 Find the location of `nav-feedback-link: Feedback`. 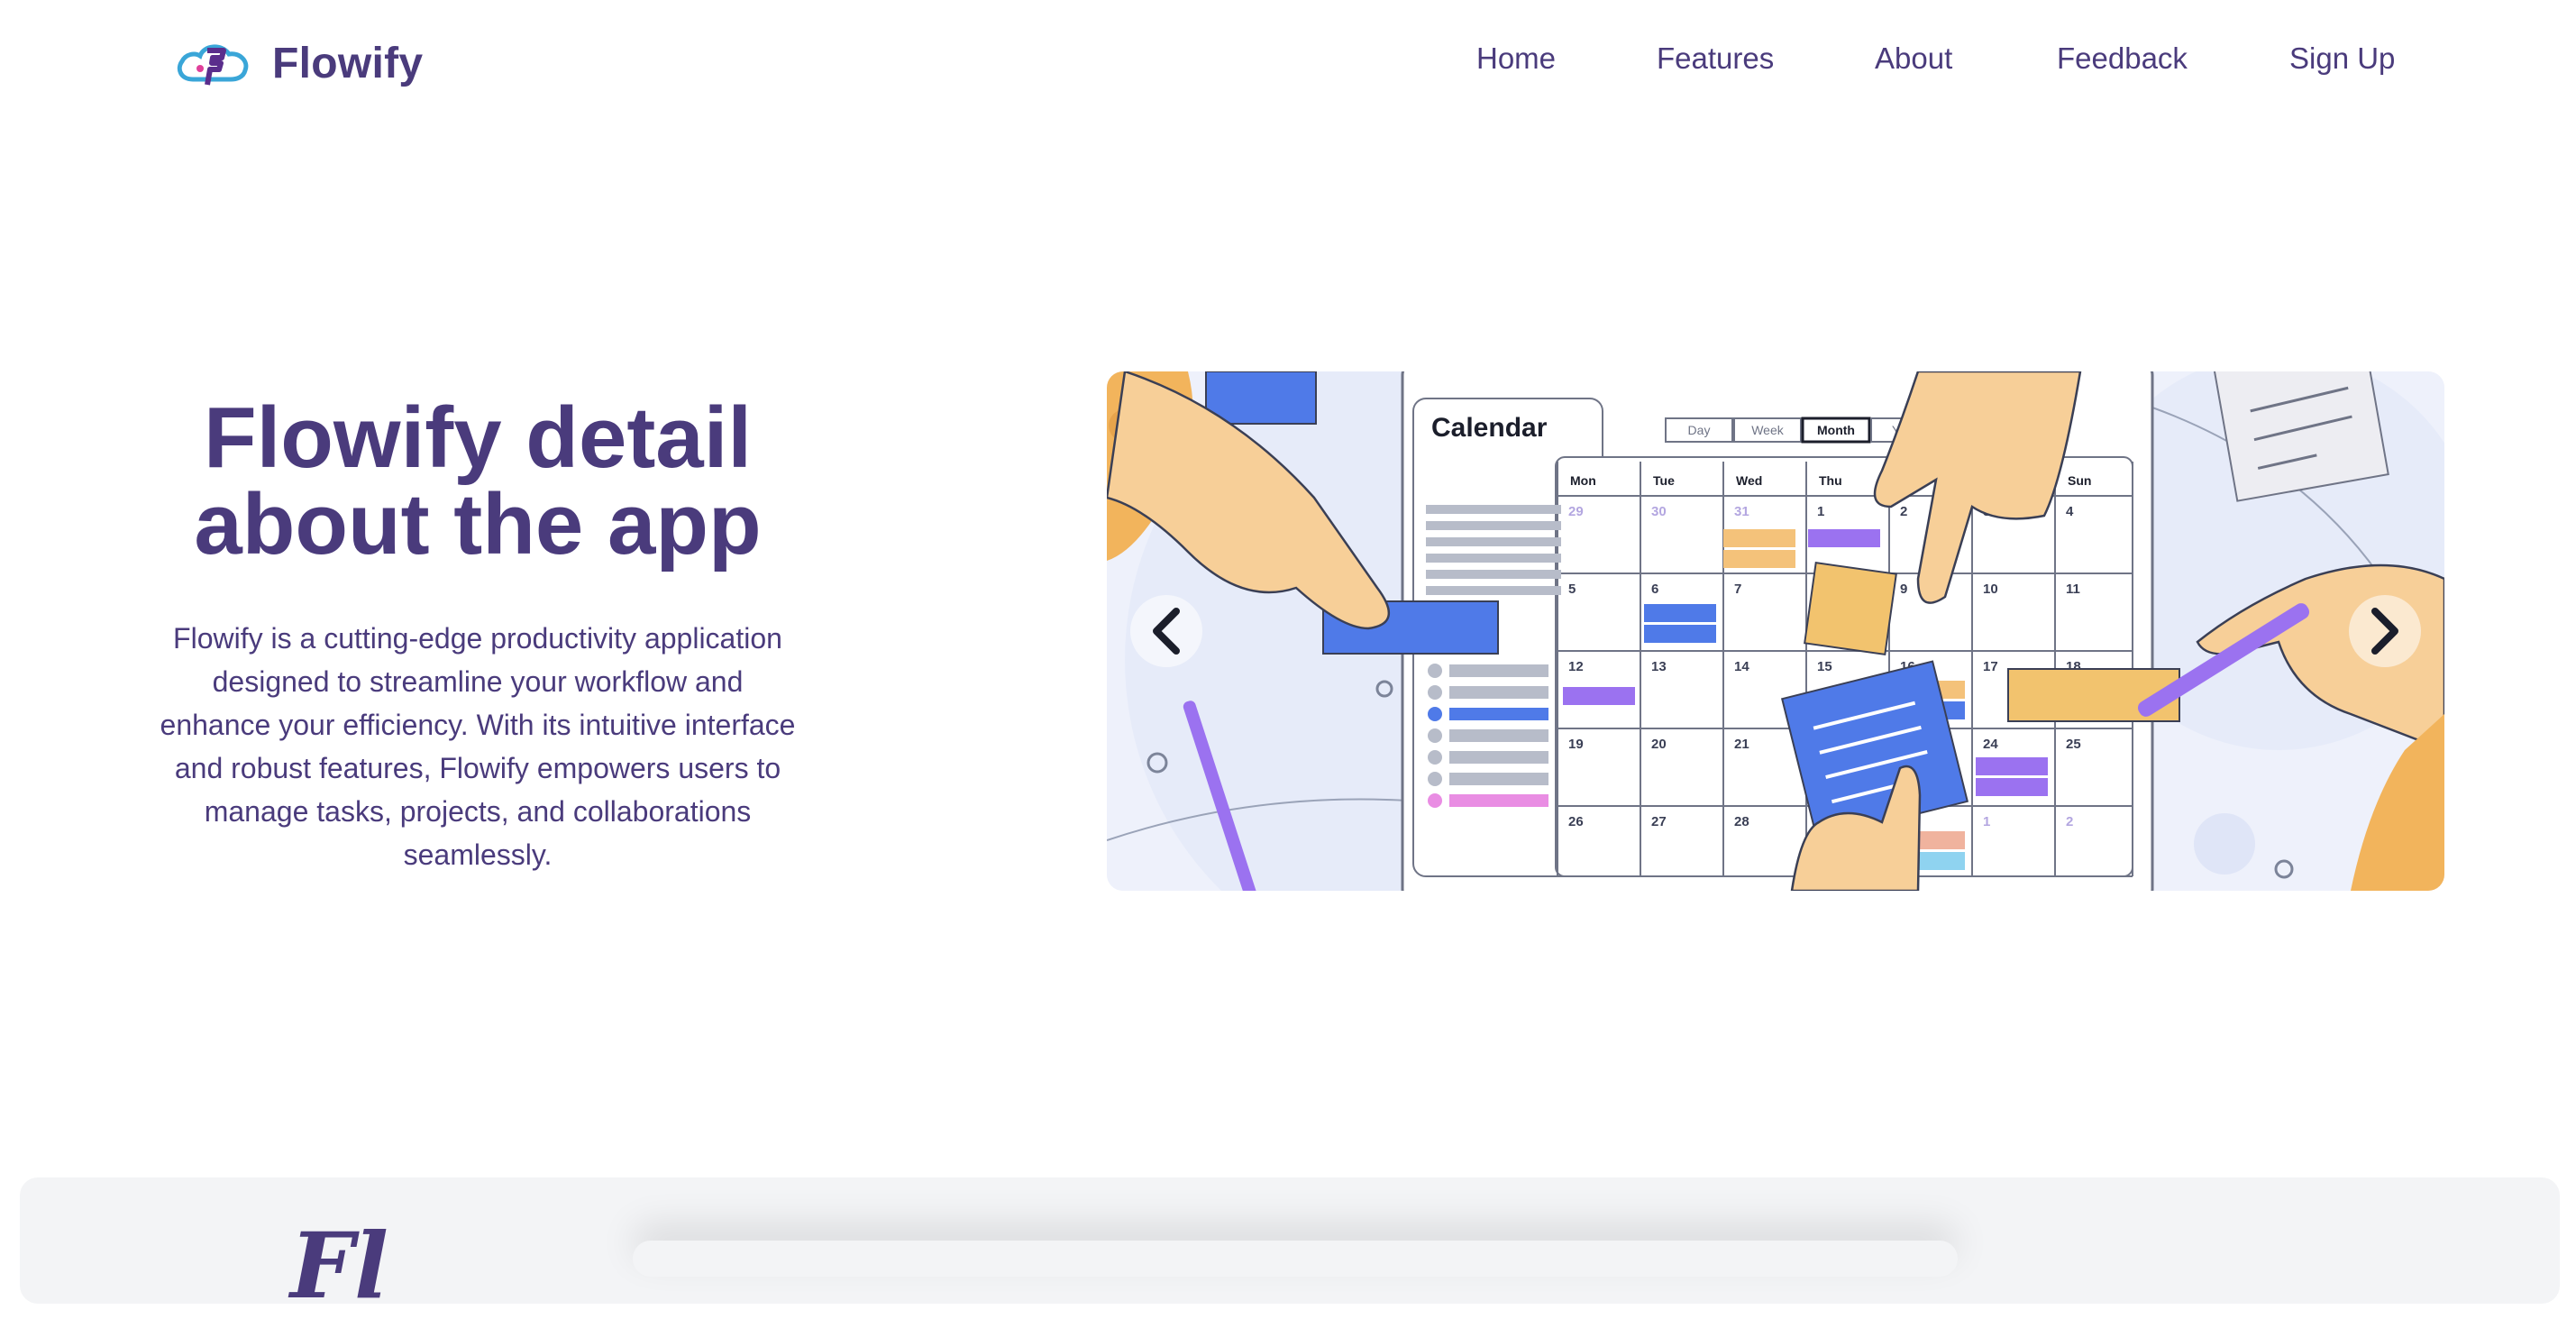

nav-feedback-link: Feedback is located at coordinates (2122, 58).